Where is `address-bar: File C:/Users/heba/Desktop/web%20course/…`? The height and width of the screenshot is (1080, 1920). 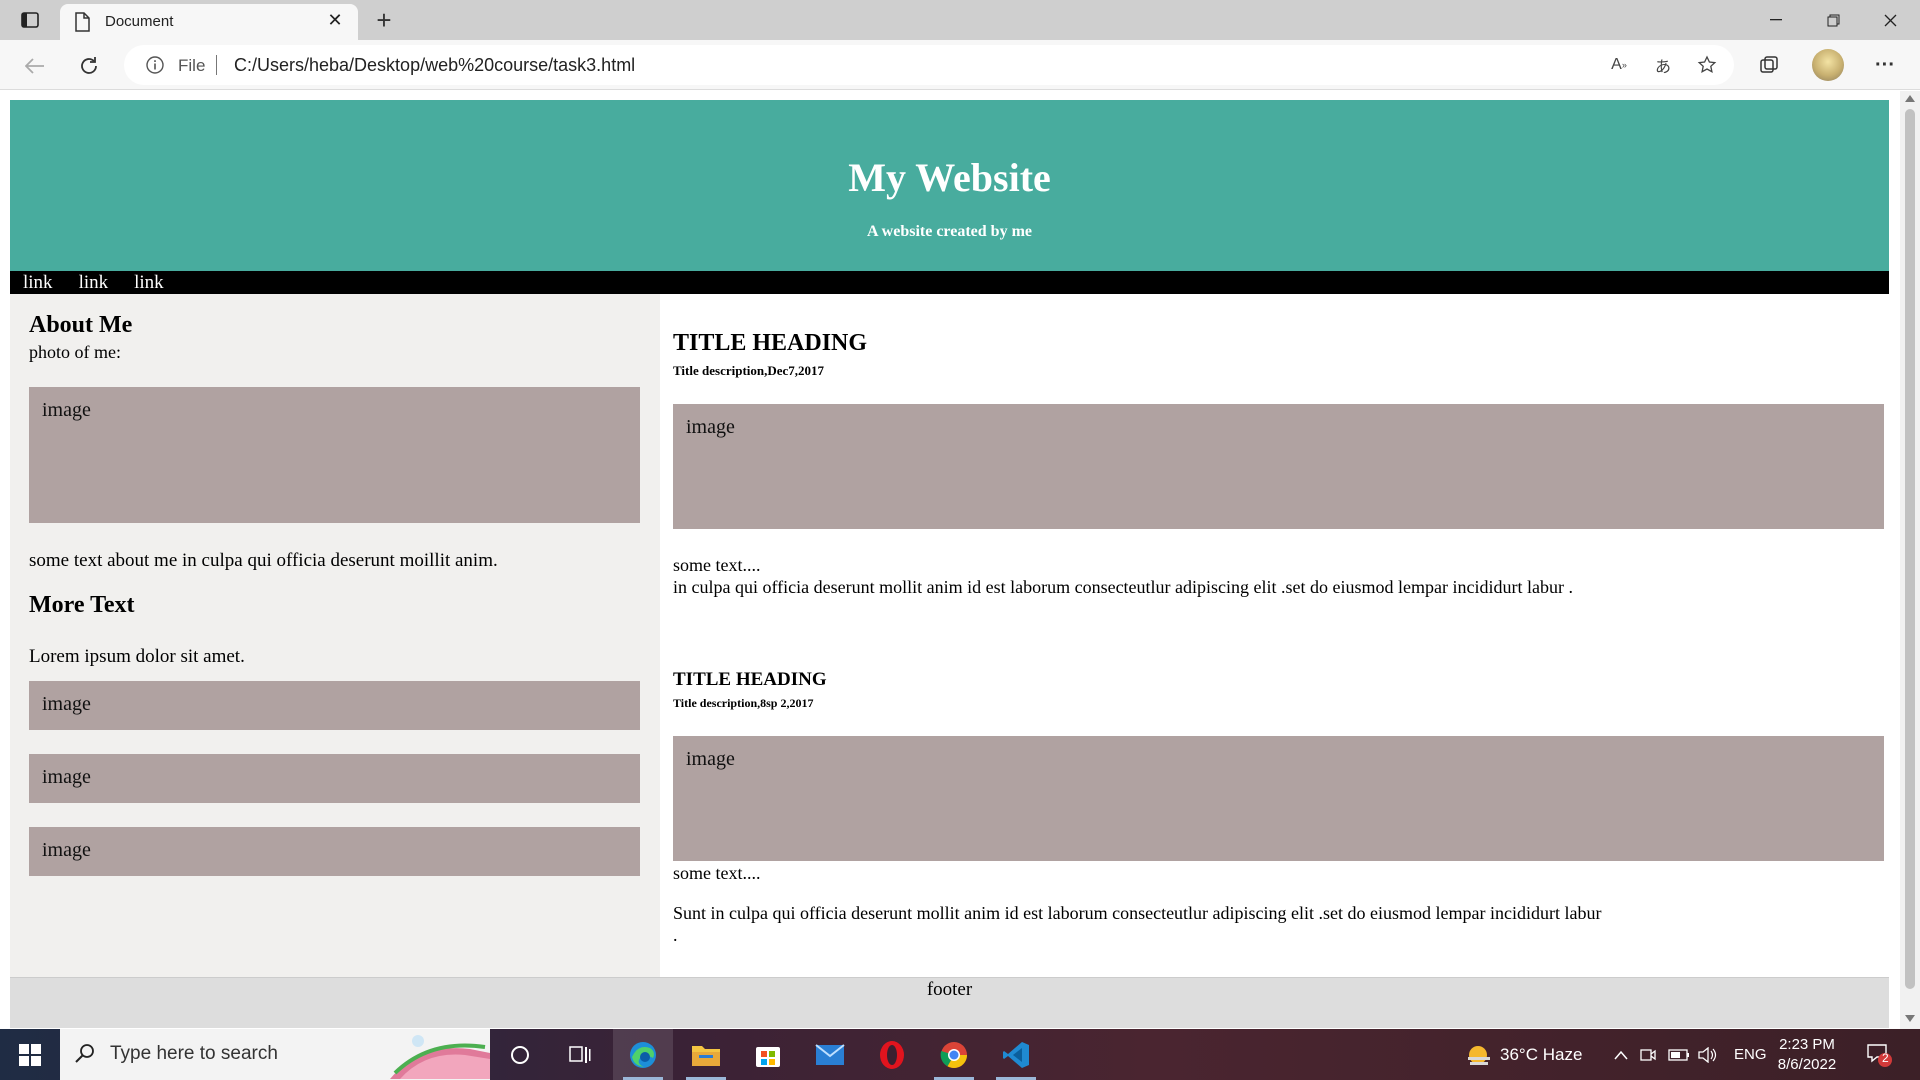
address-bar: File C:/Users/heba/Desktop/web%20course/… is located at coordinates (929, 65).